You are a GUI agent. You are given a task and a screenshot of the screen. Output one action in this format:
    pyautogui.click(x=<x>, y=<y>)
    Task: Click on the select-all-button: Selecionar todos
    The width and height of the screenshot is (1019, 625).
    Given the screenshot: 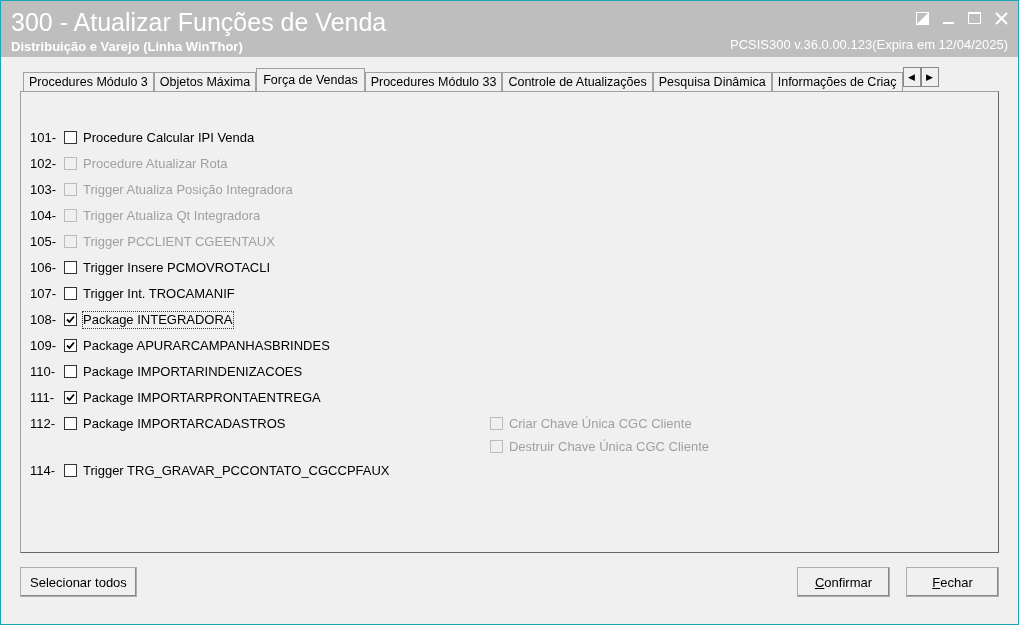 What is the action you would take?
    pyautogui.click(x=78, y=582)
    